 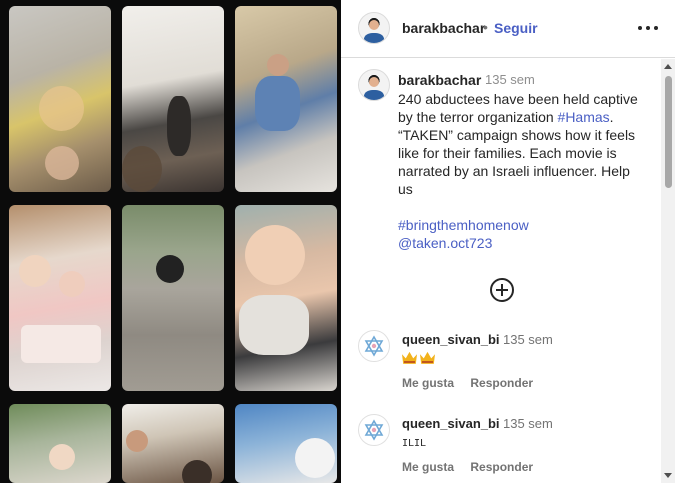 I want to click on author-avatar, so click(x=374, y=28).